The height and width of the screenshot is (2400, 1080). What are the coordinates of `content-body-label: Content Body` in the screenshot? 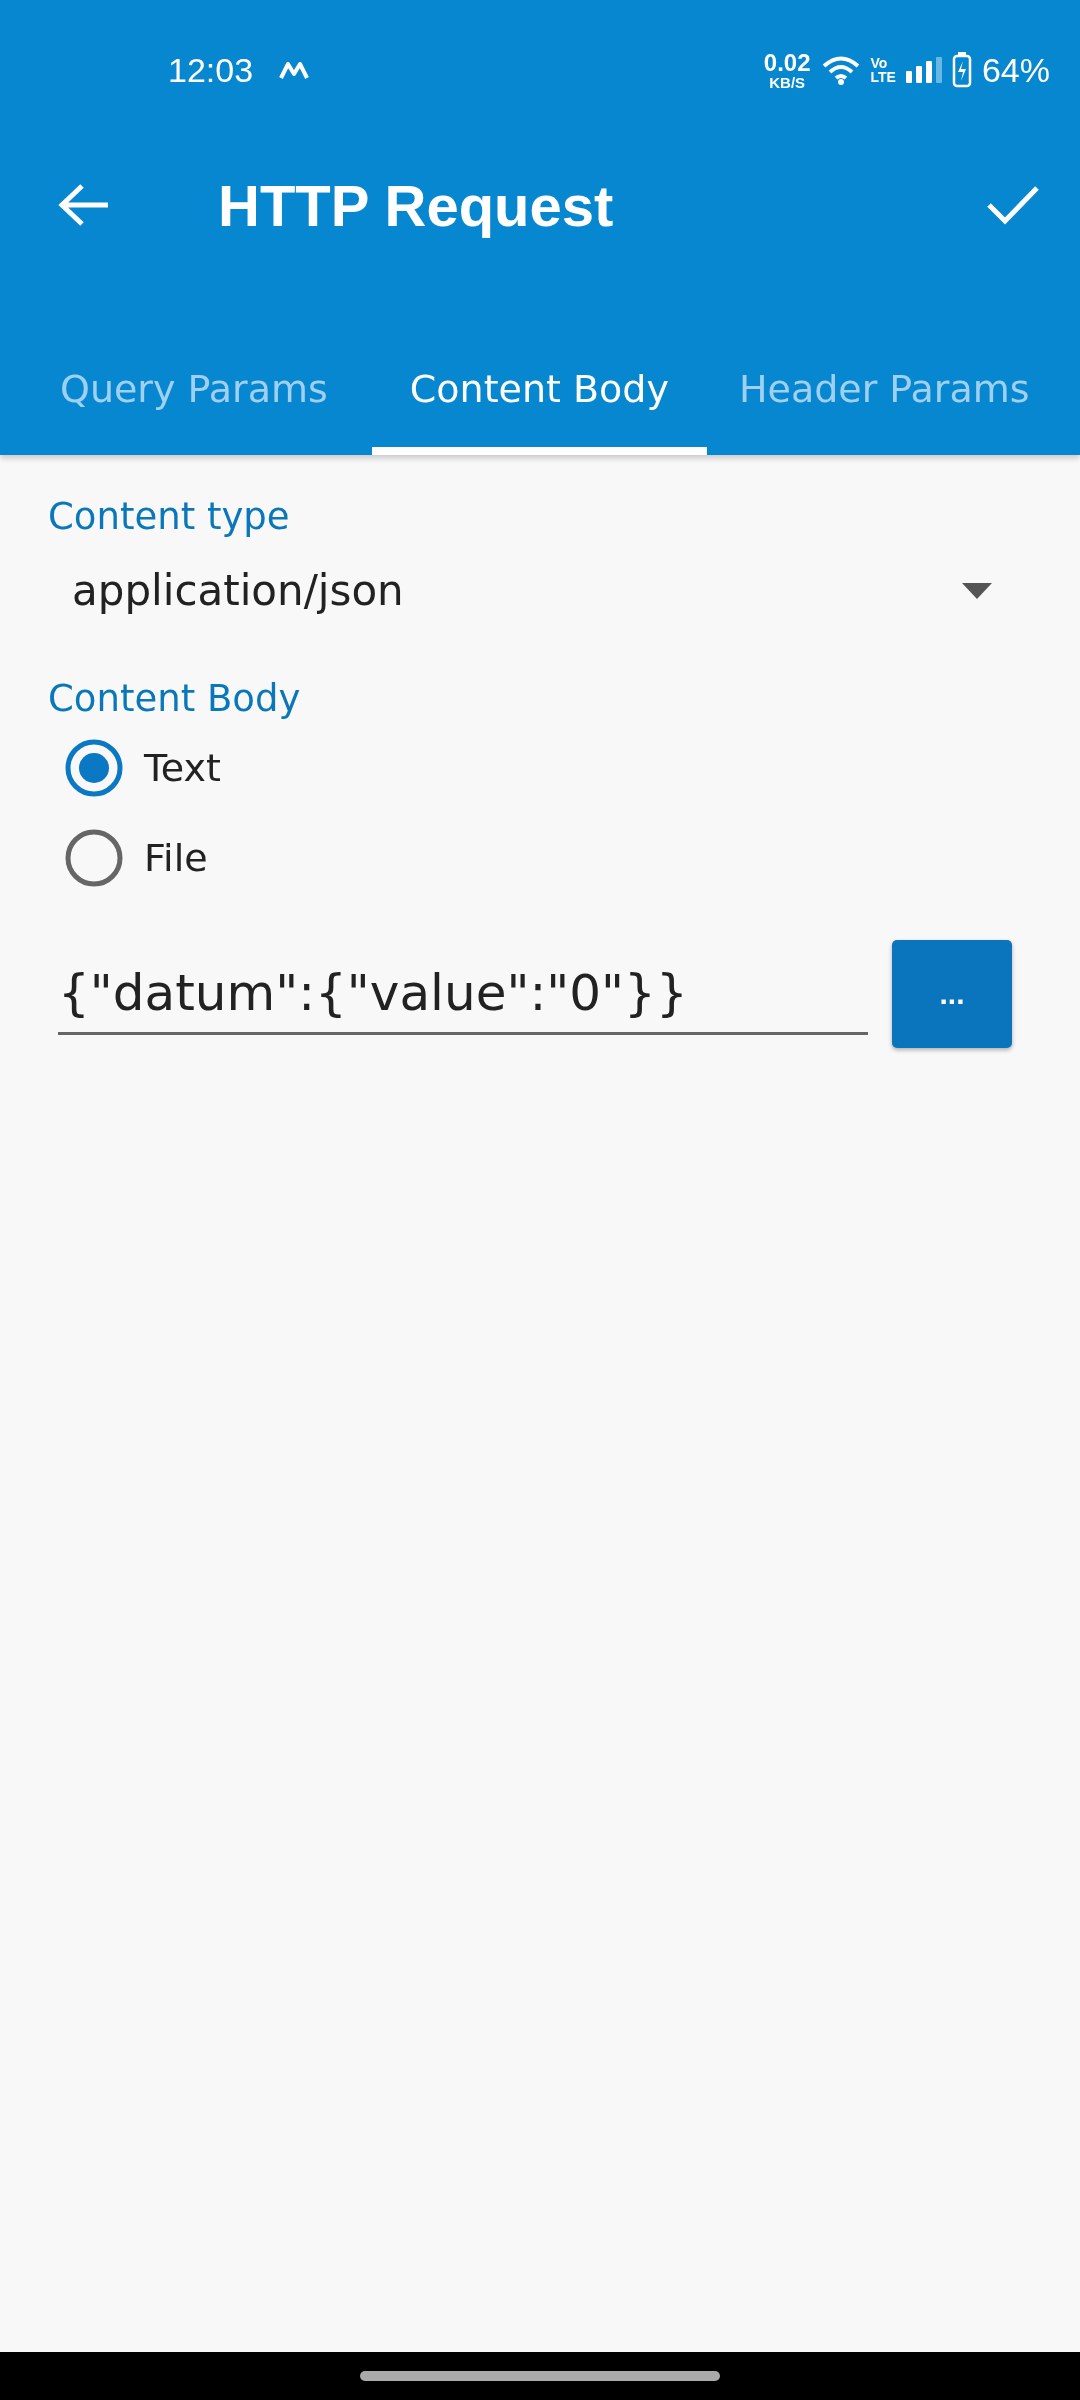 It's located at (175, 698).